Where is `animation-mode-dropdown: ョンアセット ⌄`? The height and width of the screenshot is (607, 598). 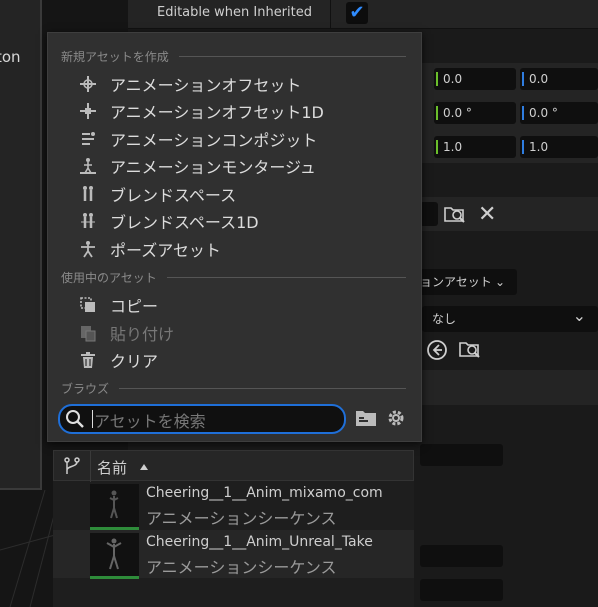 animation-mode-dropdown: ョンアセット ⌄ is located at coordinates (468, 282).